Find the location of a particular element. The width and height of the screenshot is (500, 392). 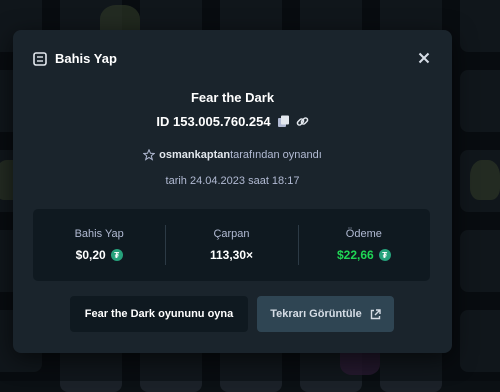

stat-bet: Bahis Yap $0,20 ₮ is located at coordinates (99, 245).